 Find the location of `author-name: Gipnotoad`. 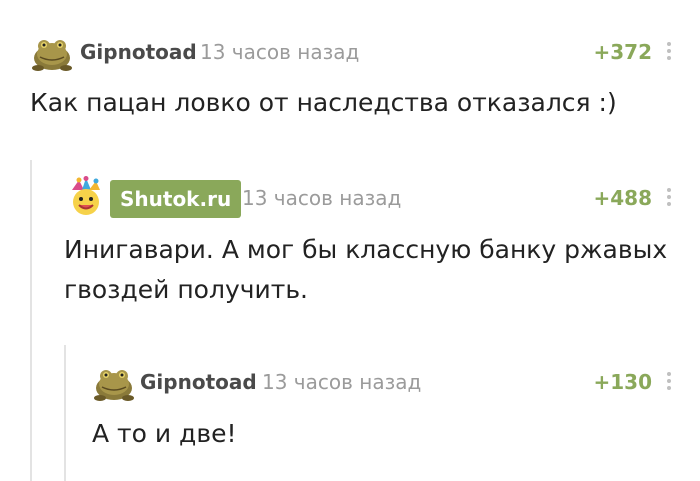

author-name: Gipnotoad is located at coordinates (198, 382).